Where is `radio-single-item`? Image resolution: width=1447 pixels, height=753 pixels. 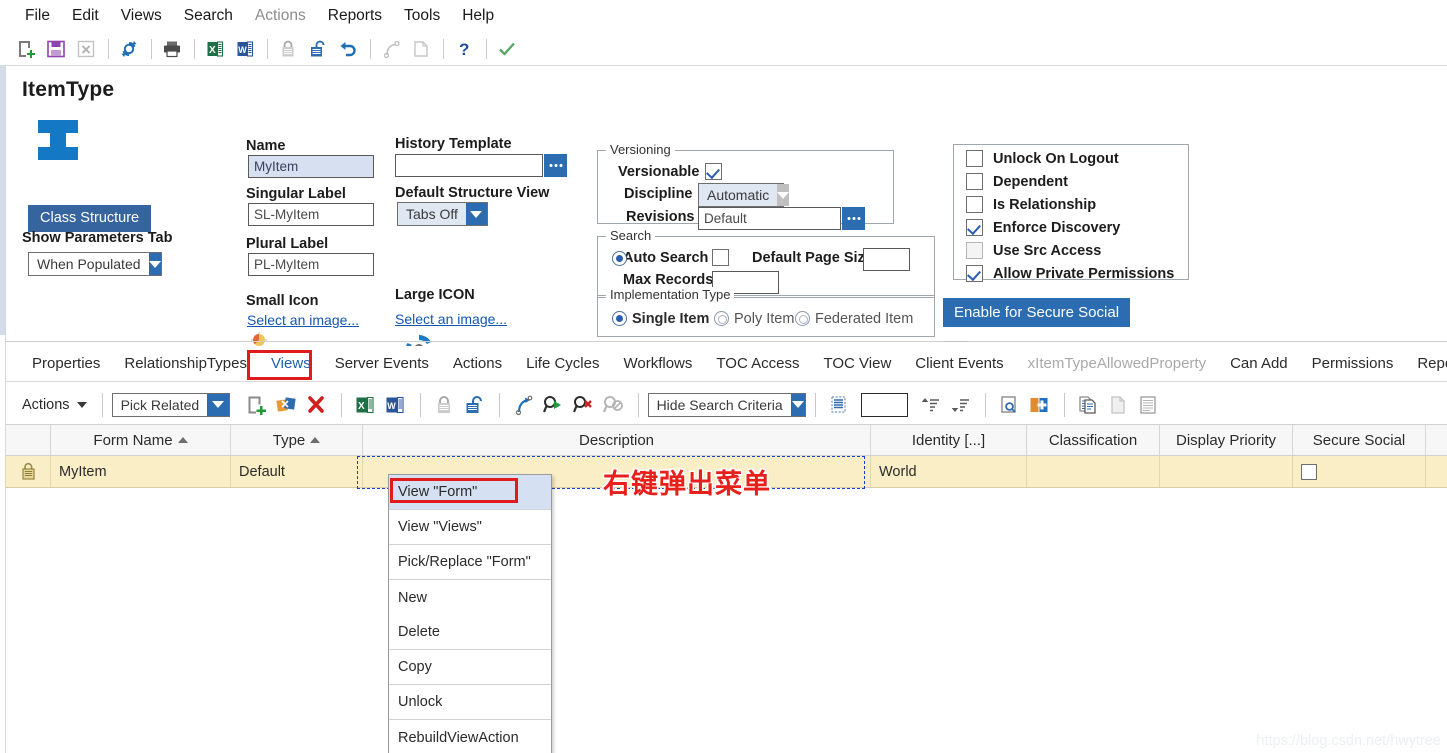
radio-single-item is located at coordinates (619, 318).